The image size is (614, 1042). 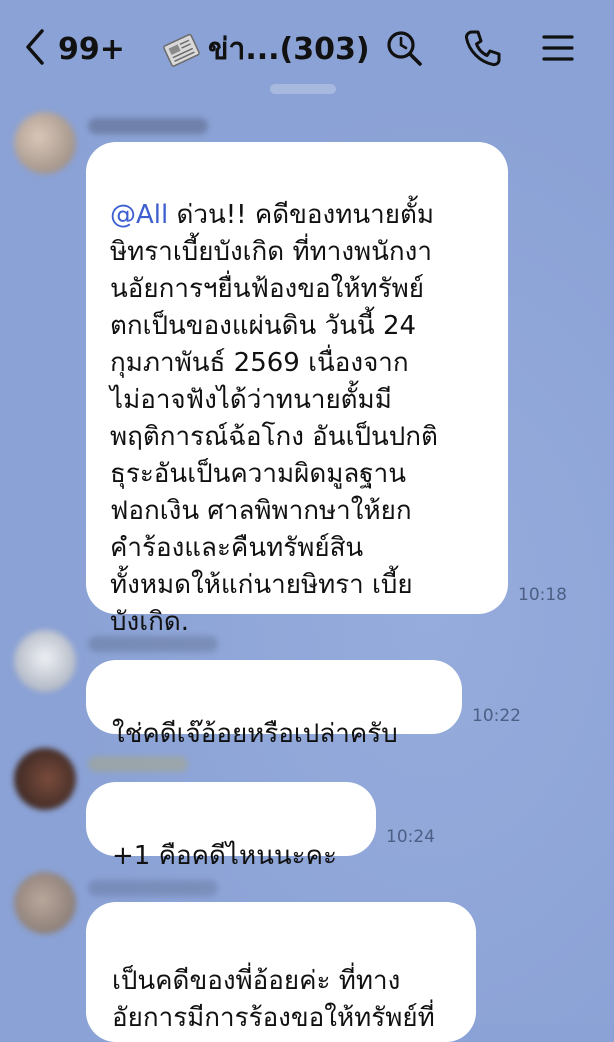 I want to click on mention-all: @All, so click(x=139, y=215).